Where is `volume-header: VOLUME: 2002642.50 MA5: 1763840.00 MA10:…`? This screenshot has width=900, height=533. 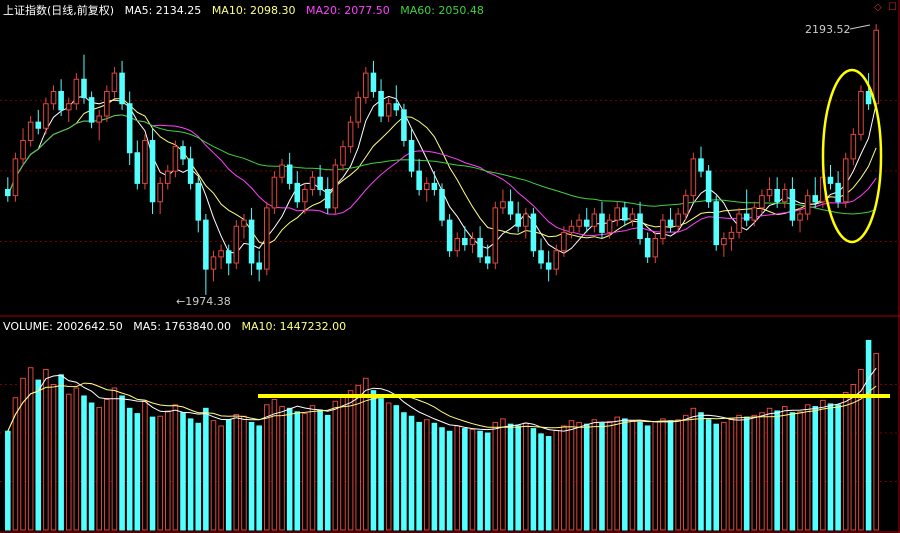 volume-header: VOLUME: 2002642.50 MA5: 1763840.00 MA10:… is located at coordinates (178, 326).